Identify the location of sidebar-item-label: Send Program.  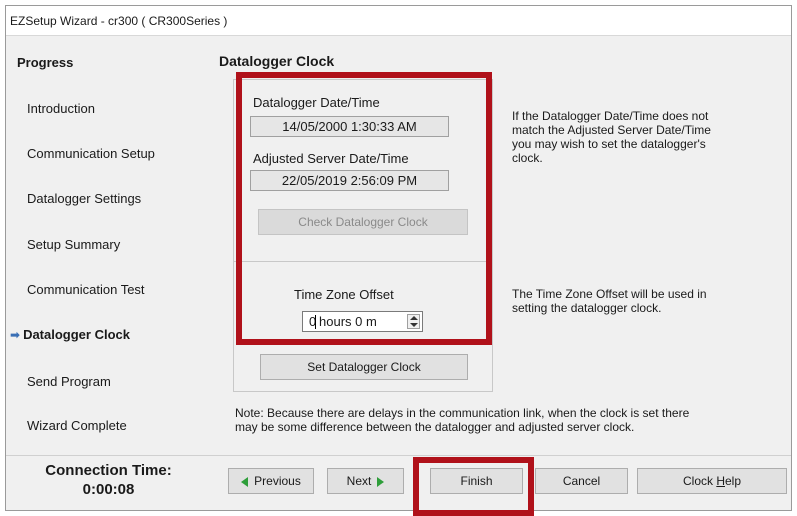
(69, 381).